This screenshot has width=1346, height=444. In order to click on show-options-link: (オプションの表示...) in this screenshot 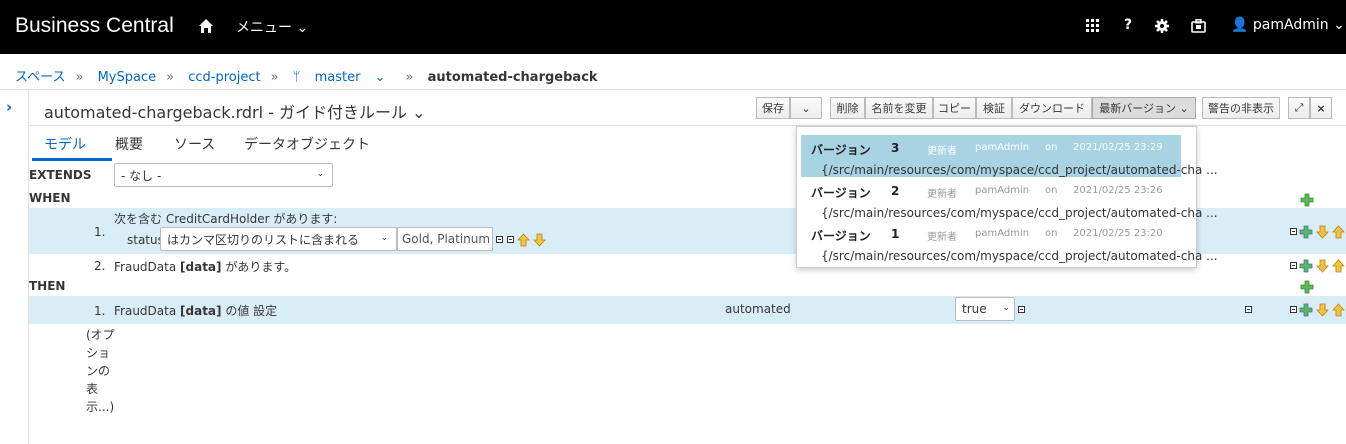, I will do `click(102, 371)`.